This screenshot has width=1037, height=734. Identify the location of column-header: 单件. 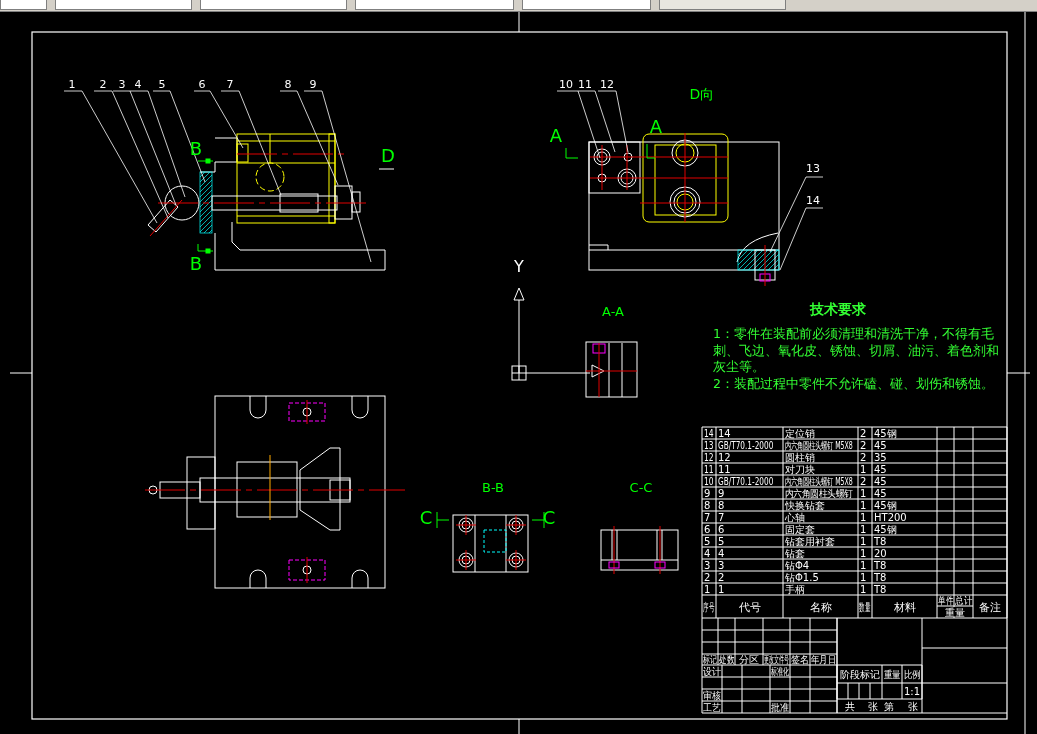
(945, 600).